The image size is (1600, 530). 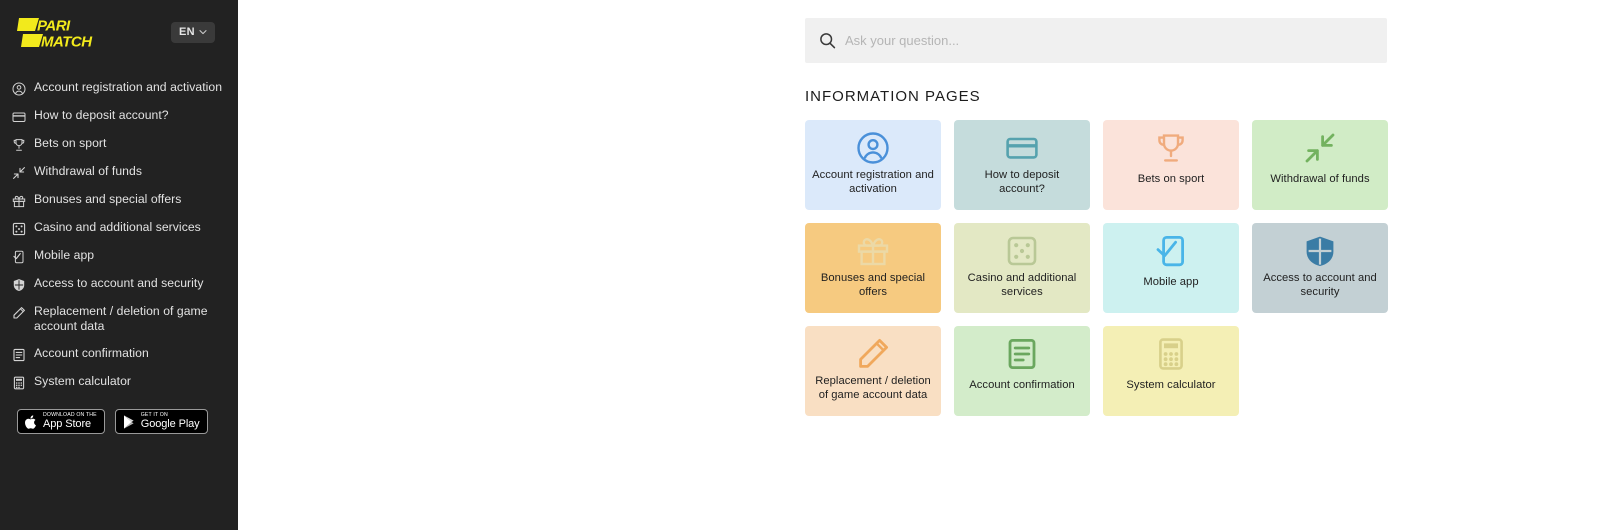 What do you see at coordinates (170, 424) in the screenshot?
I see `google-play-badge-bottom: Google Play` at bounding box center [170, 424].